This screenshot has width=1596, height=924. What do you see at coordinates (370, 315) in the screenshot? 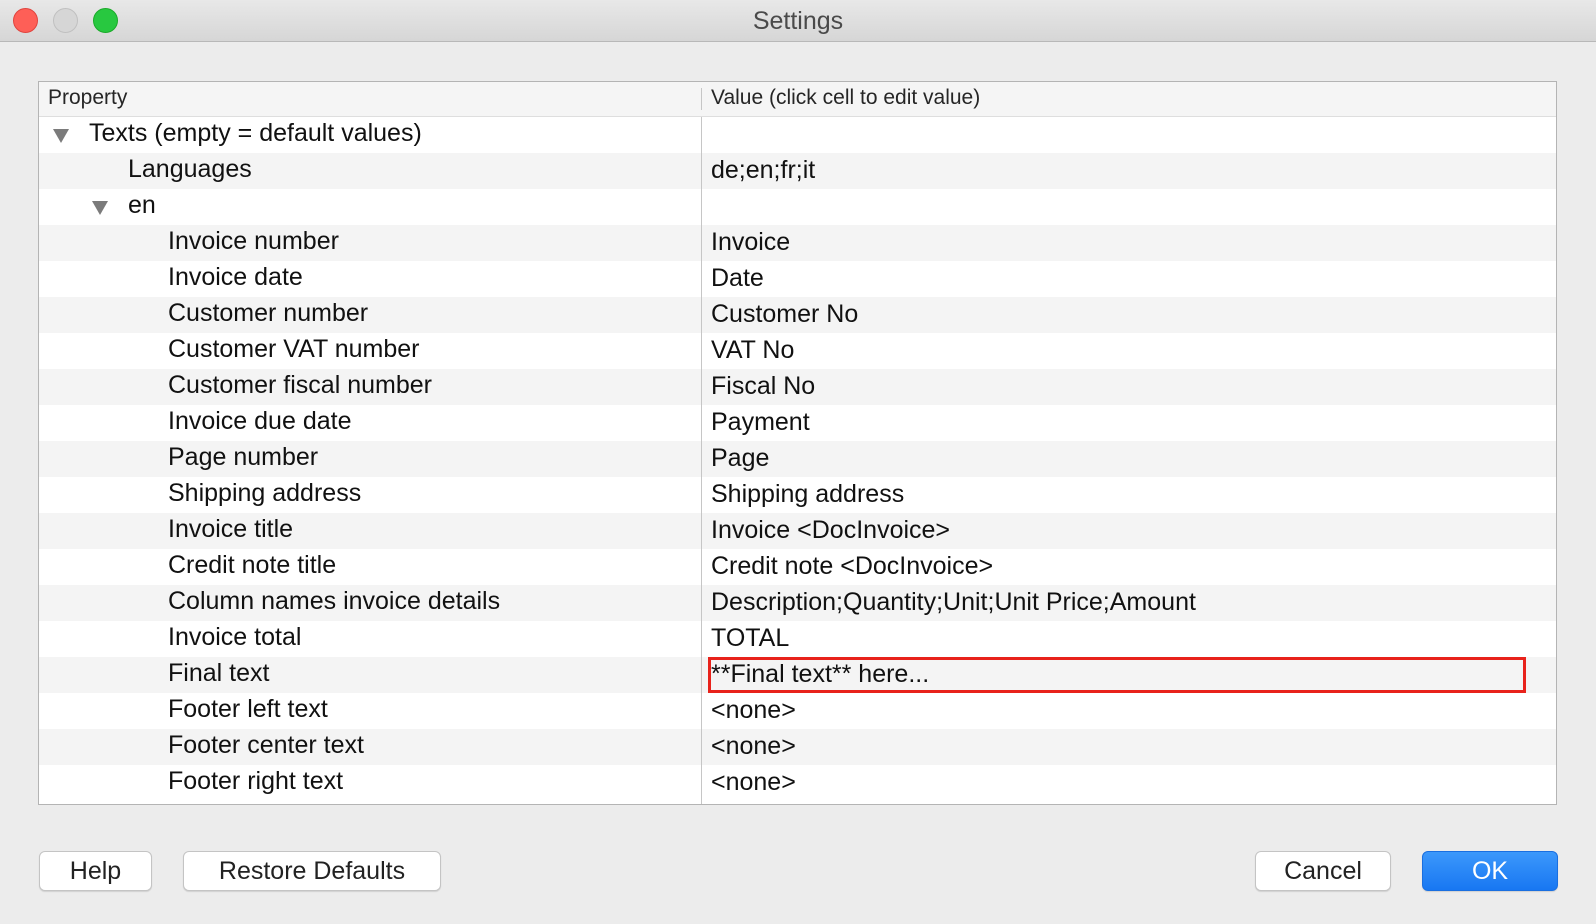
I see `property-cell: Customer number` at bounding box center [370, 315].